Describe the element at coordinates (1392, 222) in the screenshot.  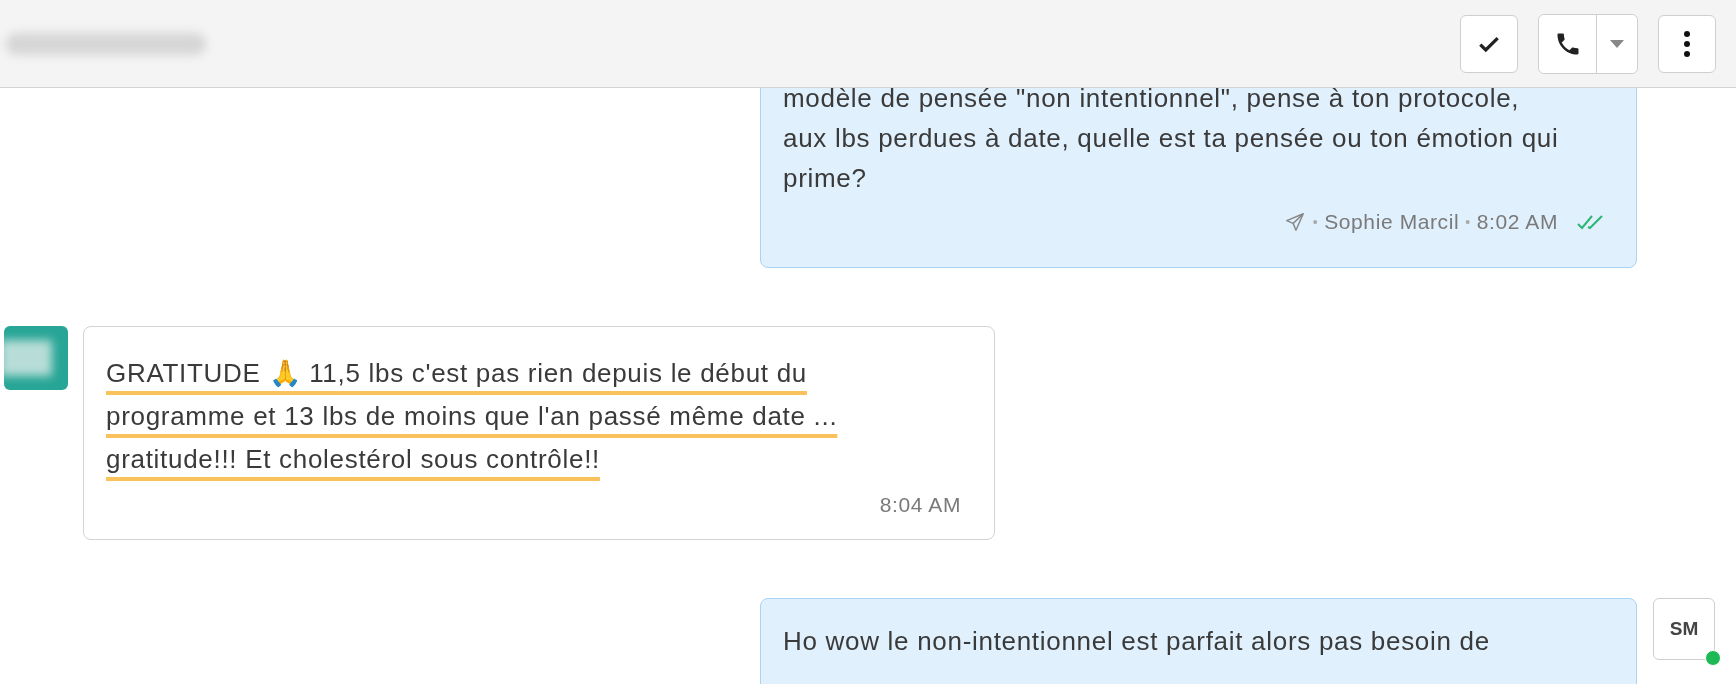
I see `sender-name: Sophie Marcil` at that location.